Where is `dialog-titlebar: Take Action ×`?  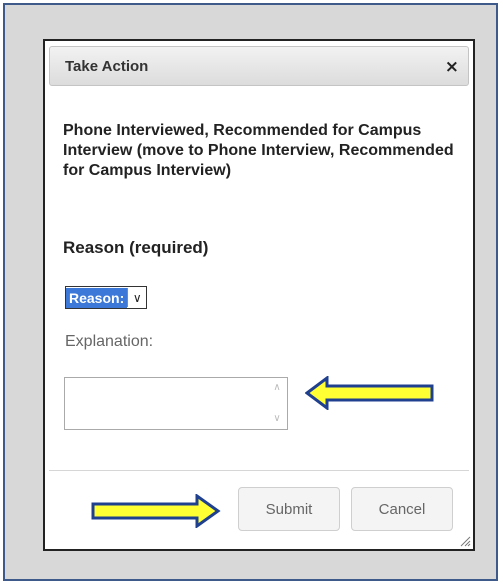
dialog-titlebar: Take Action × is located at coordinates (259, 66).